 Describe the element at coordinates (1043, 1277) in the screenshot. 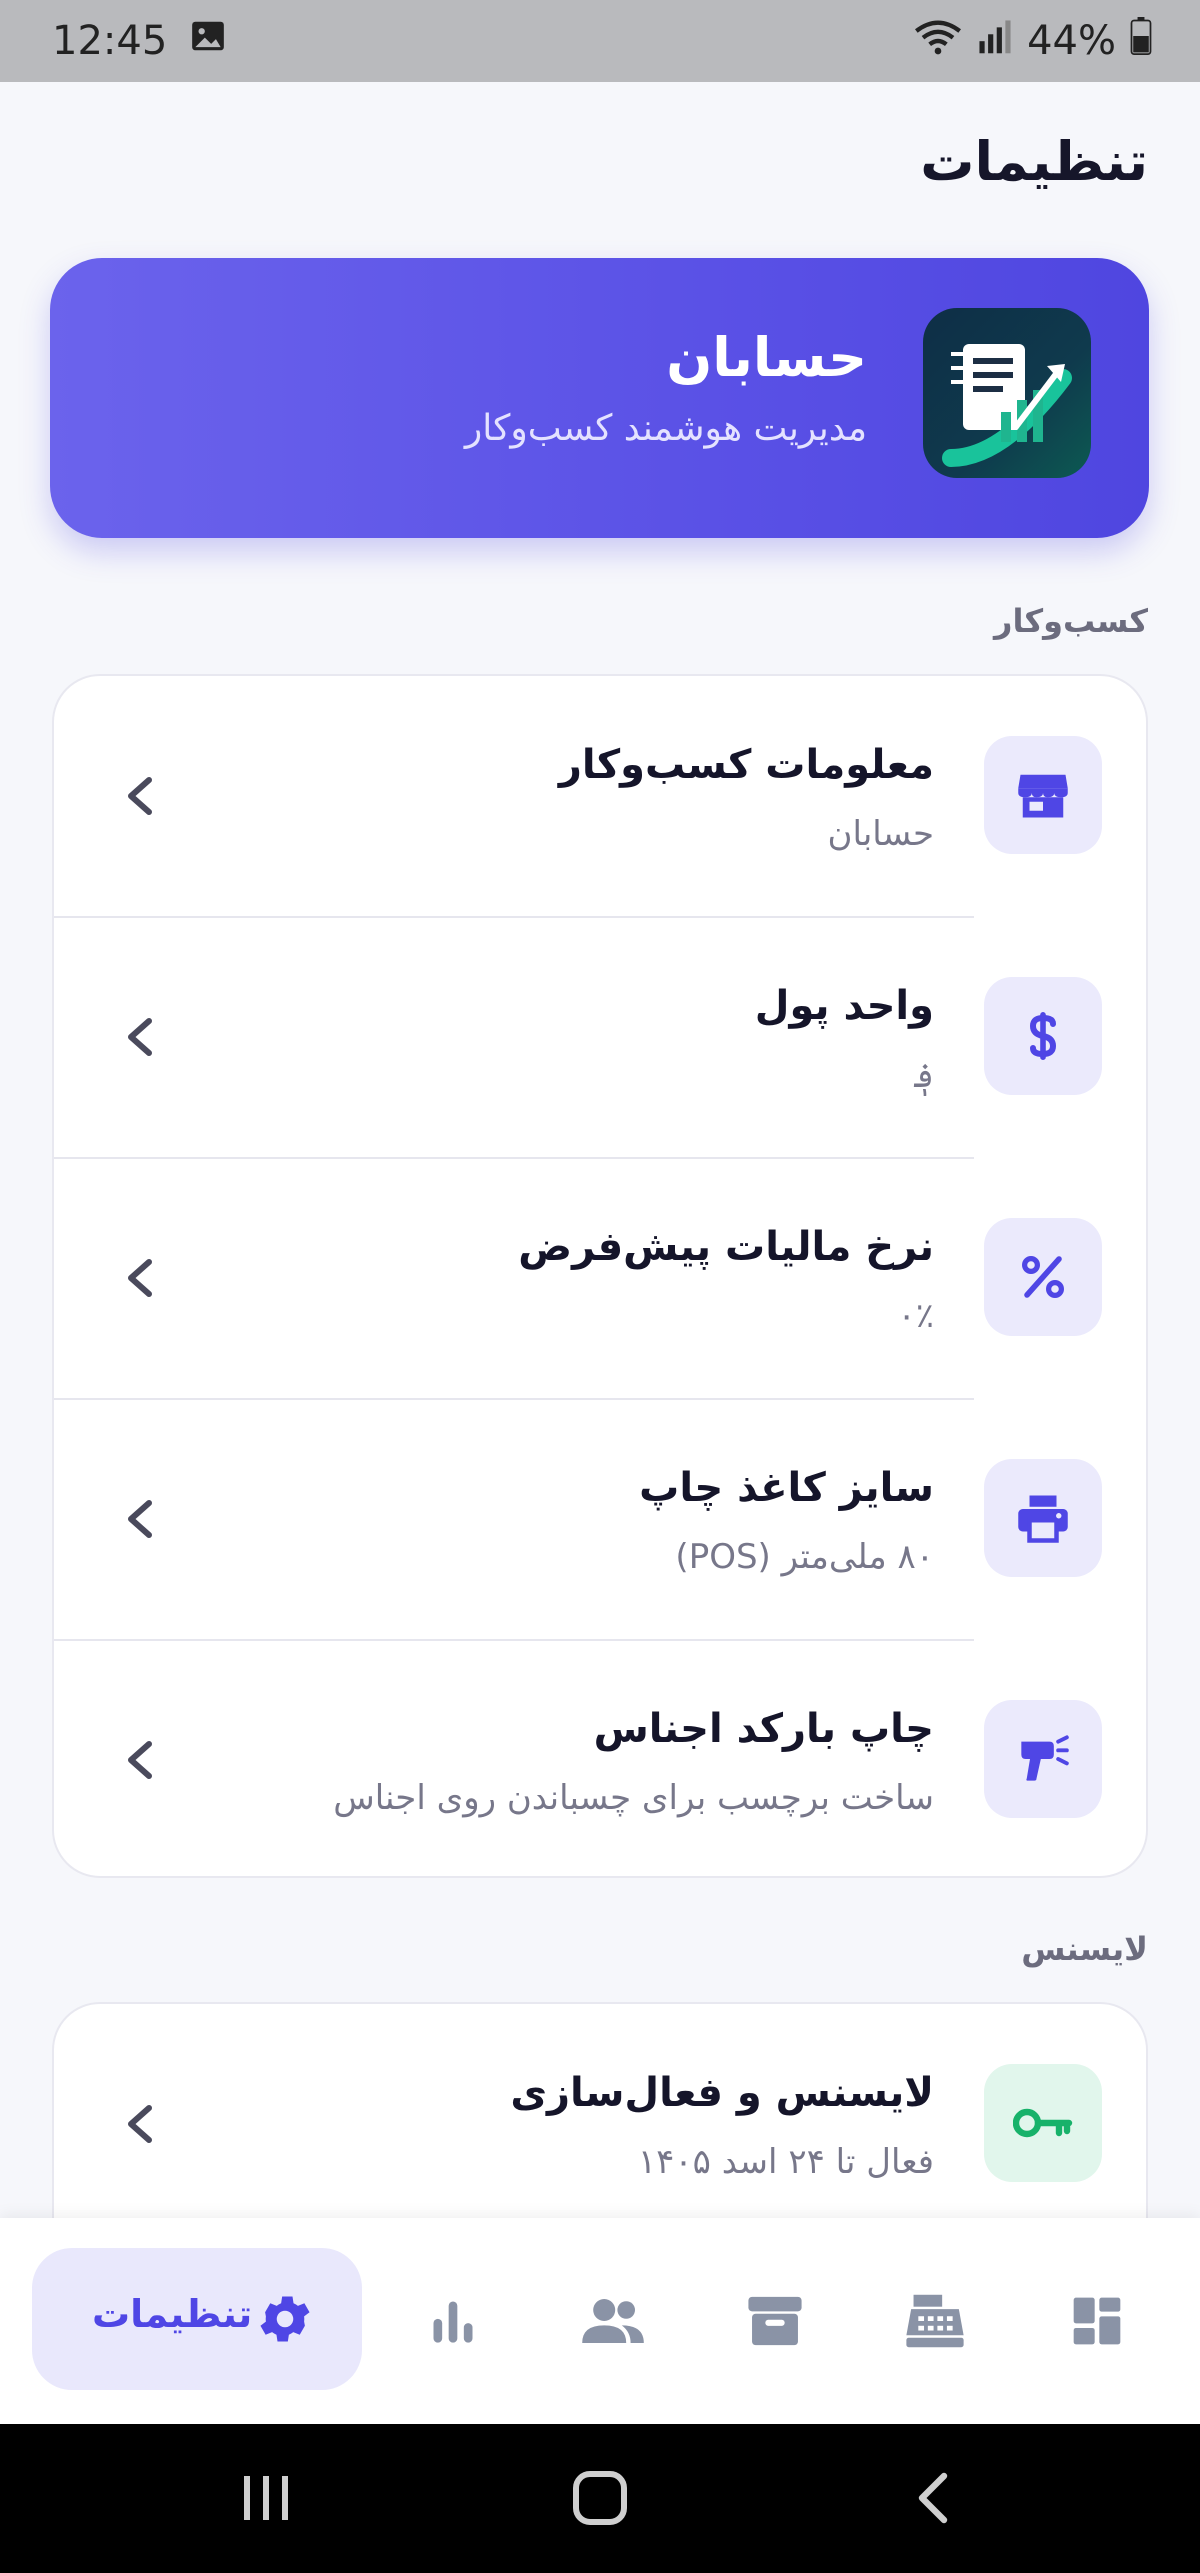

I see `percent-icon` at that location.